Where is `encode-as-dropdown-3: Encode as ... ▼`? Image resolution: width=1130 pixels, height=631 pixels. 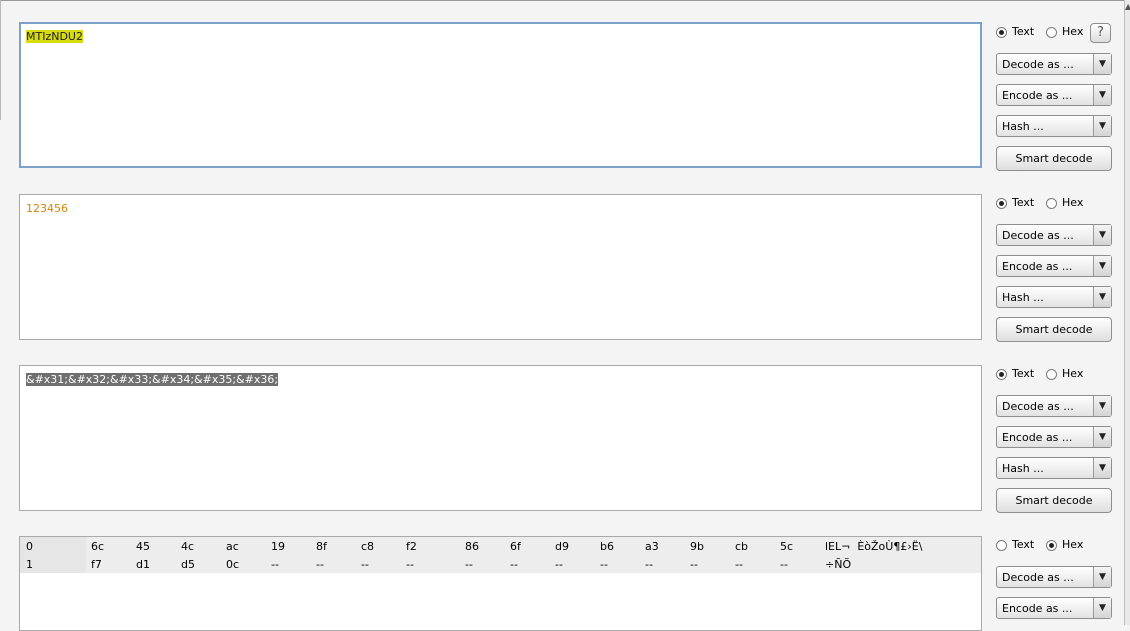 encode-as-dropdown-3: Encode as ... ▼ is located at coordinates (1054, 437).